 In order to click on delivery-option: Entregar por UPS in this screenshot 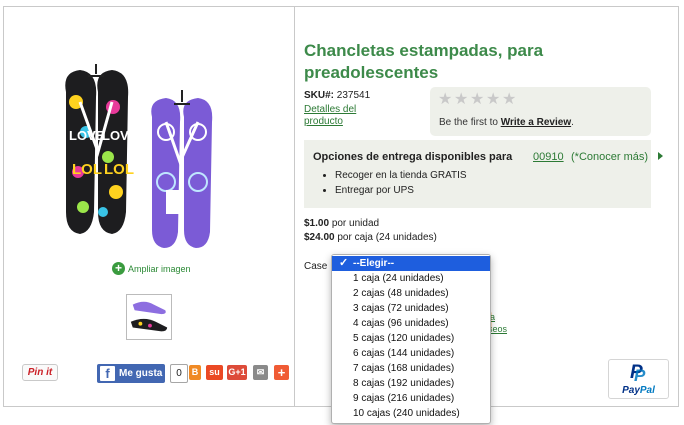, I will do `click(401, 190)`.